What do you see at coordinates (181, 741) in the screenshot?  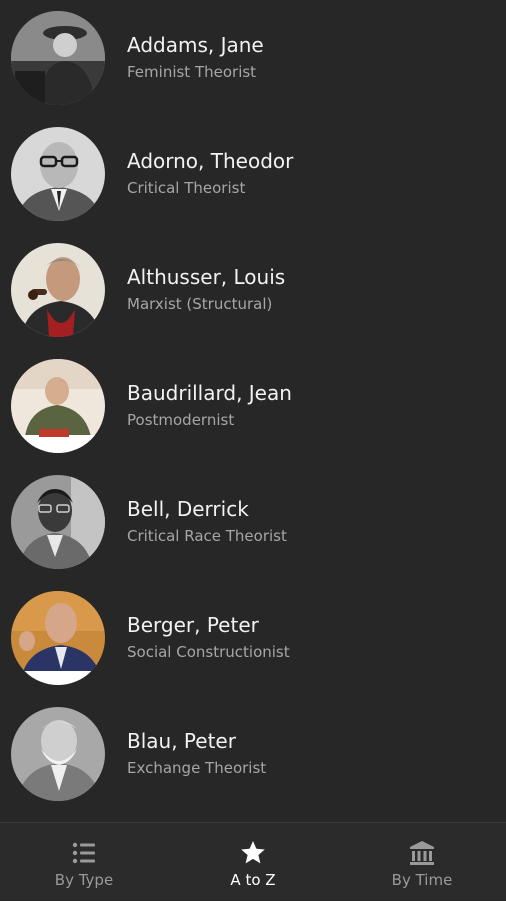 I see `theorist-name: Blau, Peter` at bounding box center [181, 741].